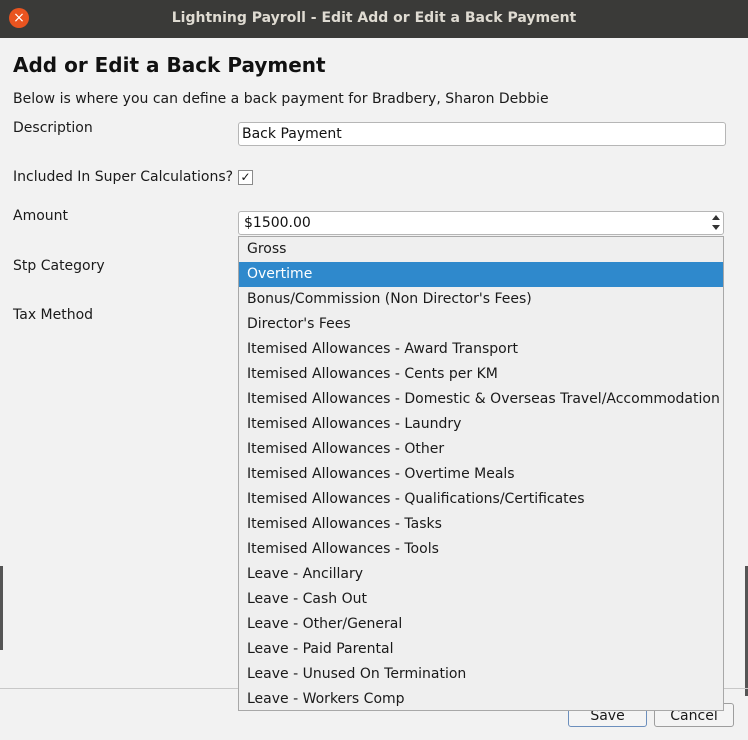 This screenshot has width=748, height=740. I want to click on dropdown-option: Itemised Allowances - Overtime Meals, so click(481, 474).